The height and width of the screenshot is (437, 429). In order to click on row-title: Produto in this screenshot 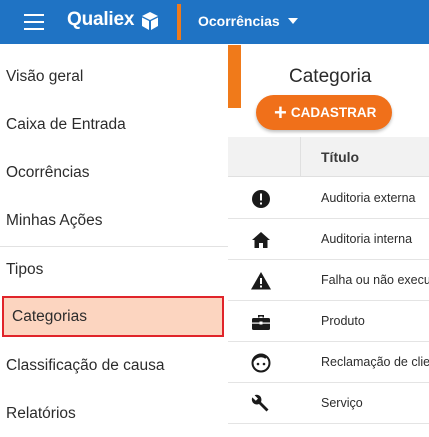, I will do `click(343, 321)`.